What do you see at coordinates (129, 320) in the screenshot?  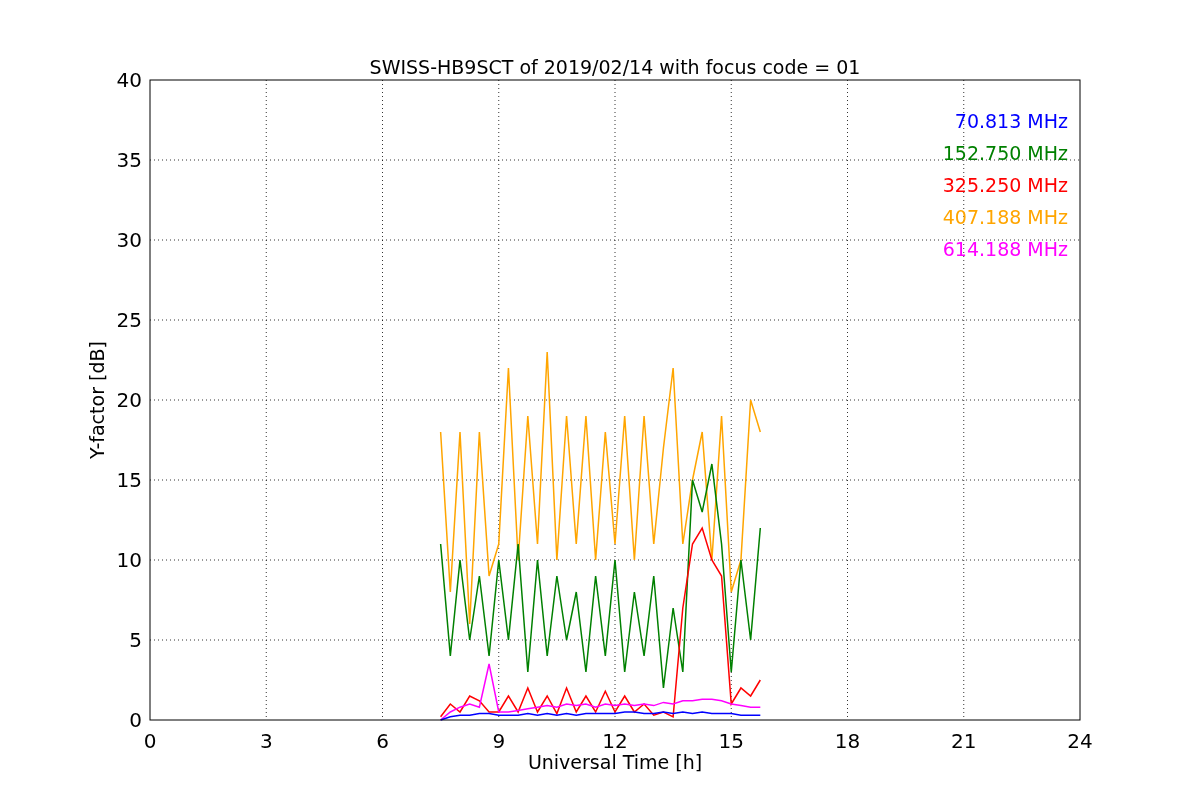 I see `y-tick-label: 25` at bounding box center [129, 320].